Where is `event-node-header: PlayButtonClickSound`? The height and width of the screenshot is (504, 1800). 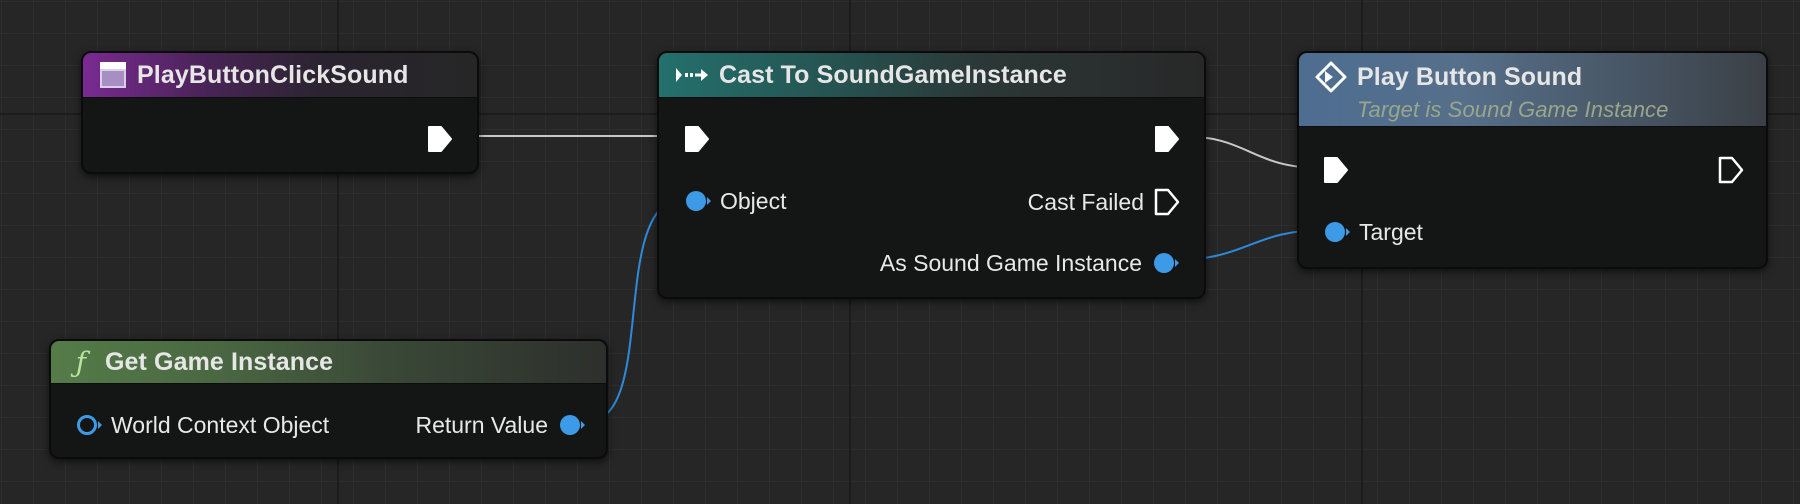
event-node-header: PlayButtonClickSound is located at coordinates (280, 75).